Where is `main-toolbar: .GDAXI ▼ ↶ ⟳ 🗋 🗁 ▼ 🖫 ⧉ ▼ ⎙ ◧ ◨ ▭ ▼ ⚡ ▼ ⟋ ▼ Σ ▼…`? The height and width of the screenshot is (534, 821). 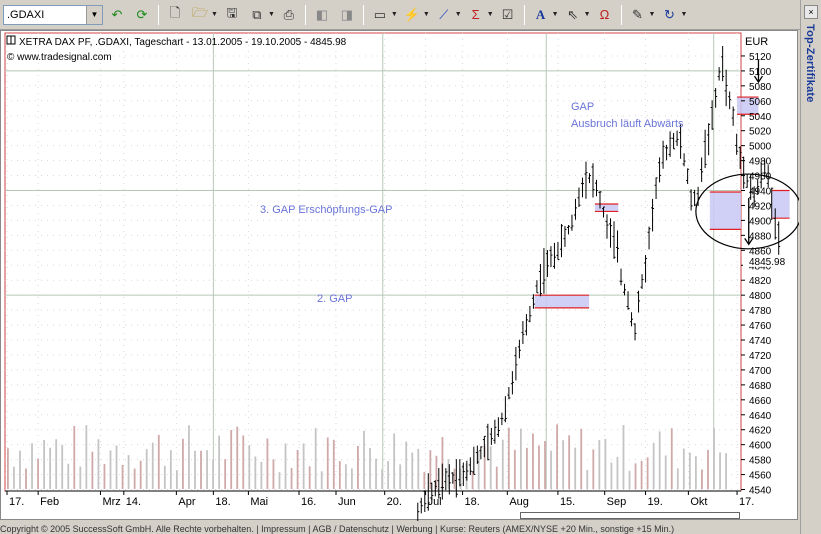
main-toolbar: .GDAXI ▼ ↶ ⟳ 🗋 🗁 ▼ 🖫 ⧉ ▼ ⎙ ◧ ◨ ▭ ▼ ⚡ ▼ ⟋ ▼ Σ ▼… is located at coordinates (400, 15).